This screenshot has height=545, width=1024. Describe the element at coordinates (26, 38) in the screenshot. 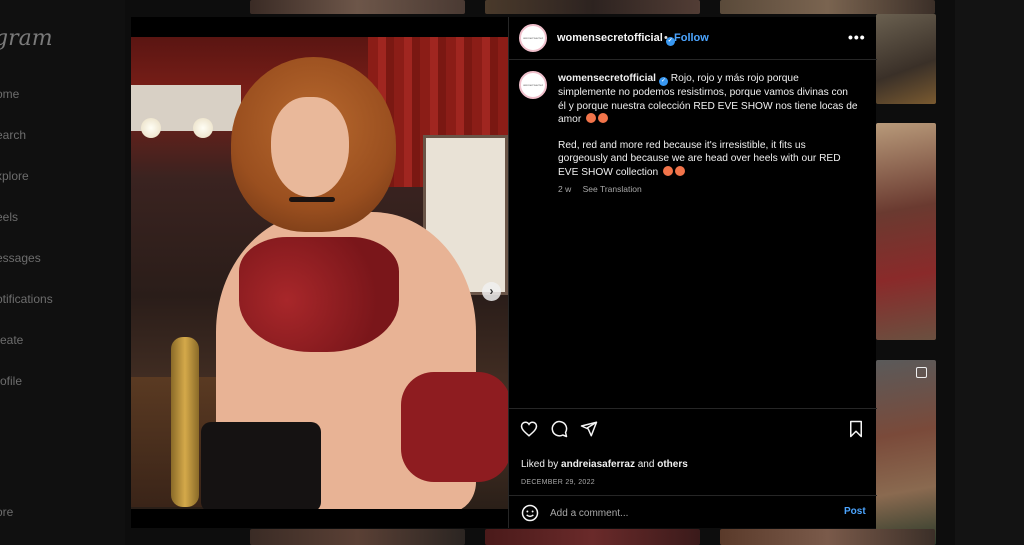

I see `instagram-logo: gram` at that location.